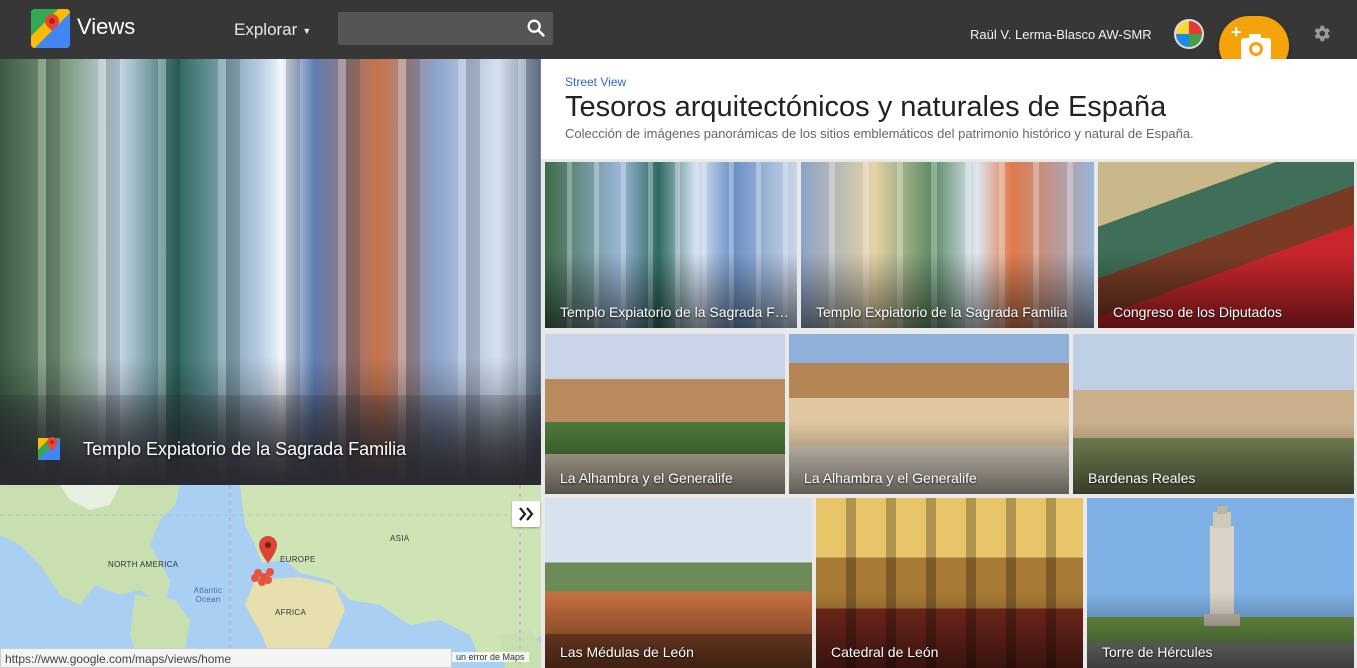  I want to click on double-chevron-right-icon, so click(526, 514).